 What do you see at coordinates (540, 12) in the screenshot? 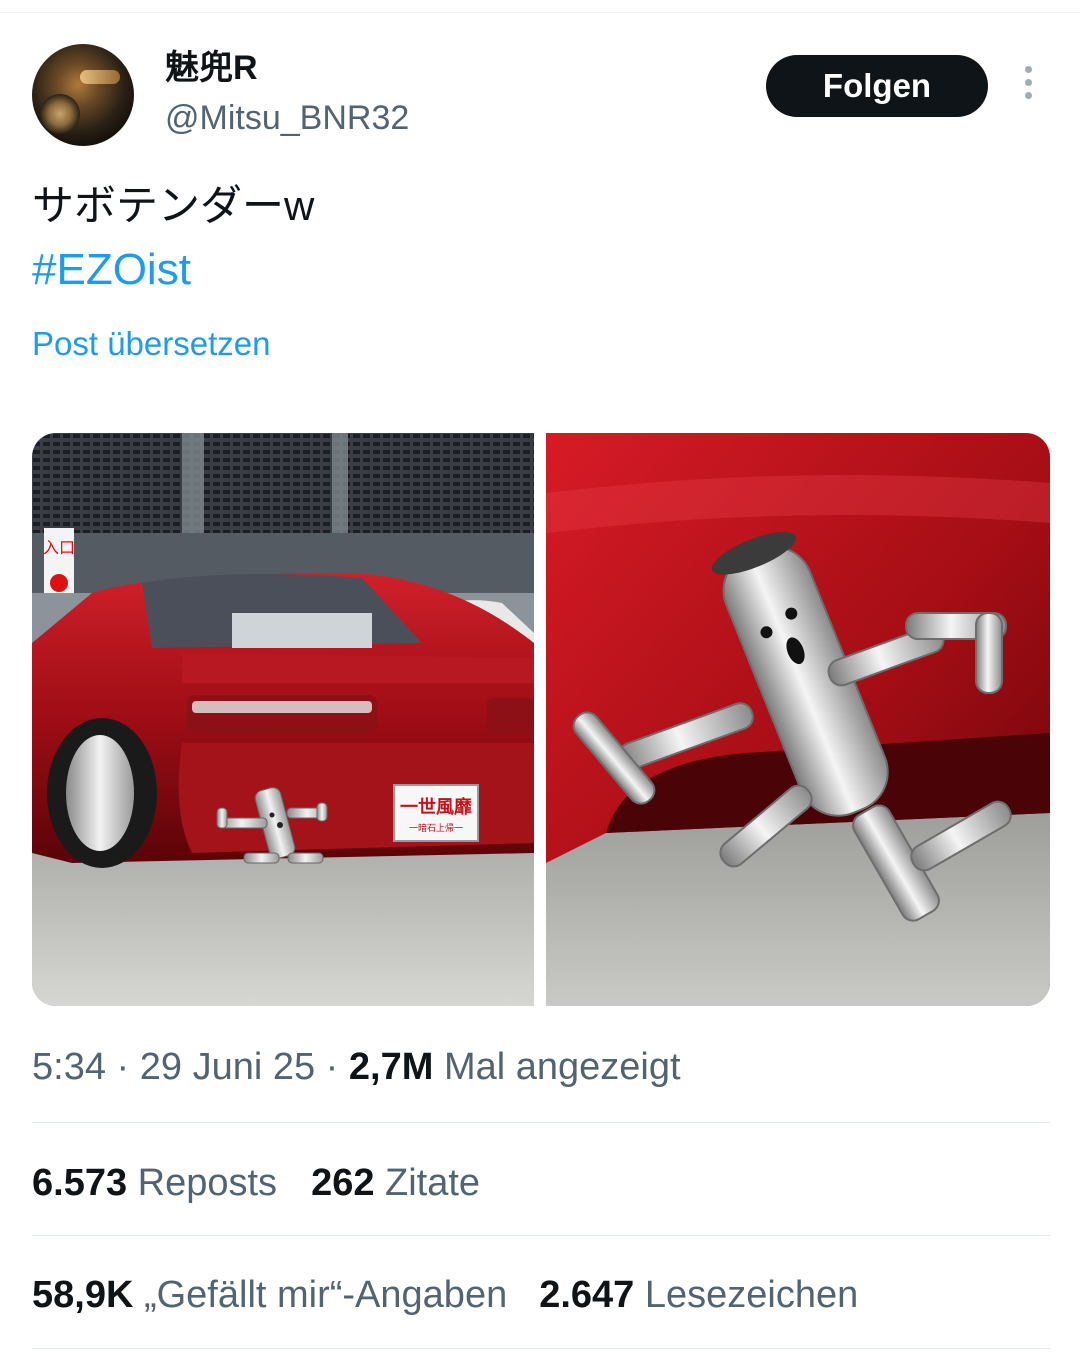
I see `top-divider` at bounding box center [540, 12].